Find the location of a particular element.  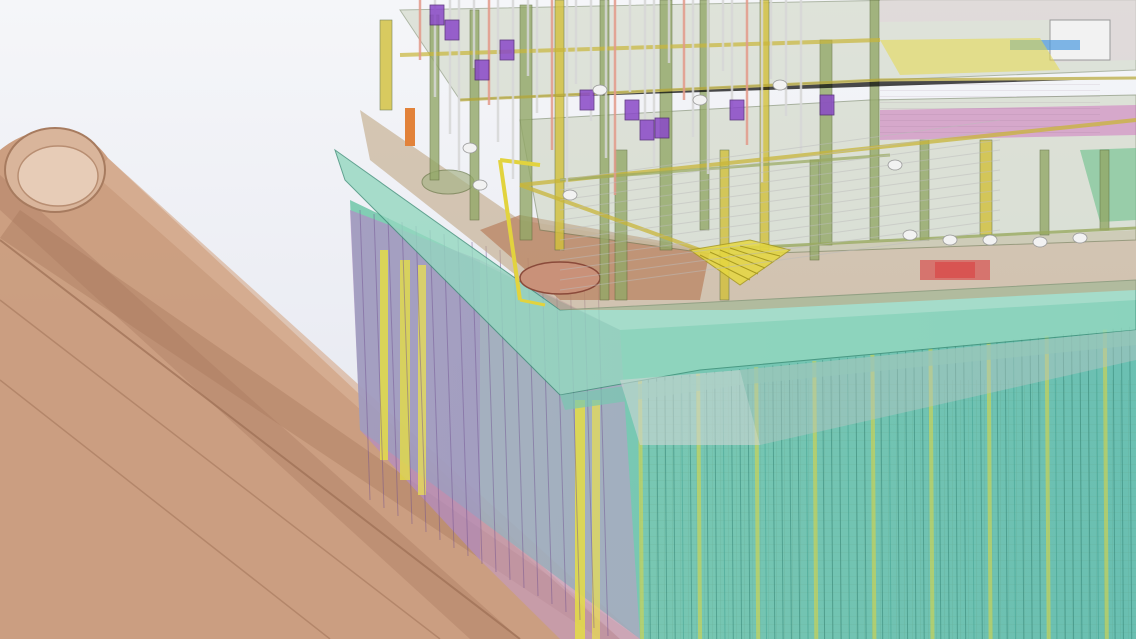

orange-duct is located at coordinates (410, 127).